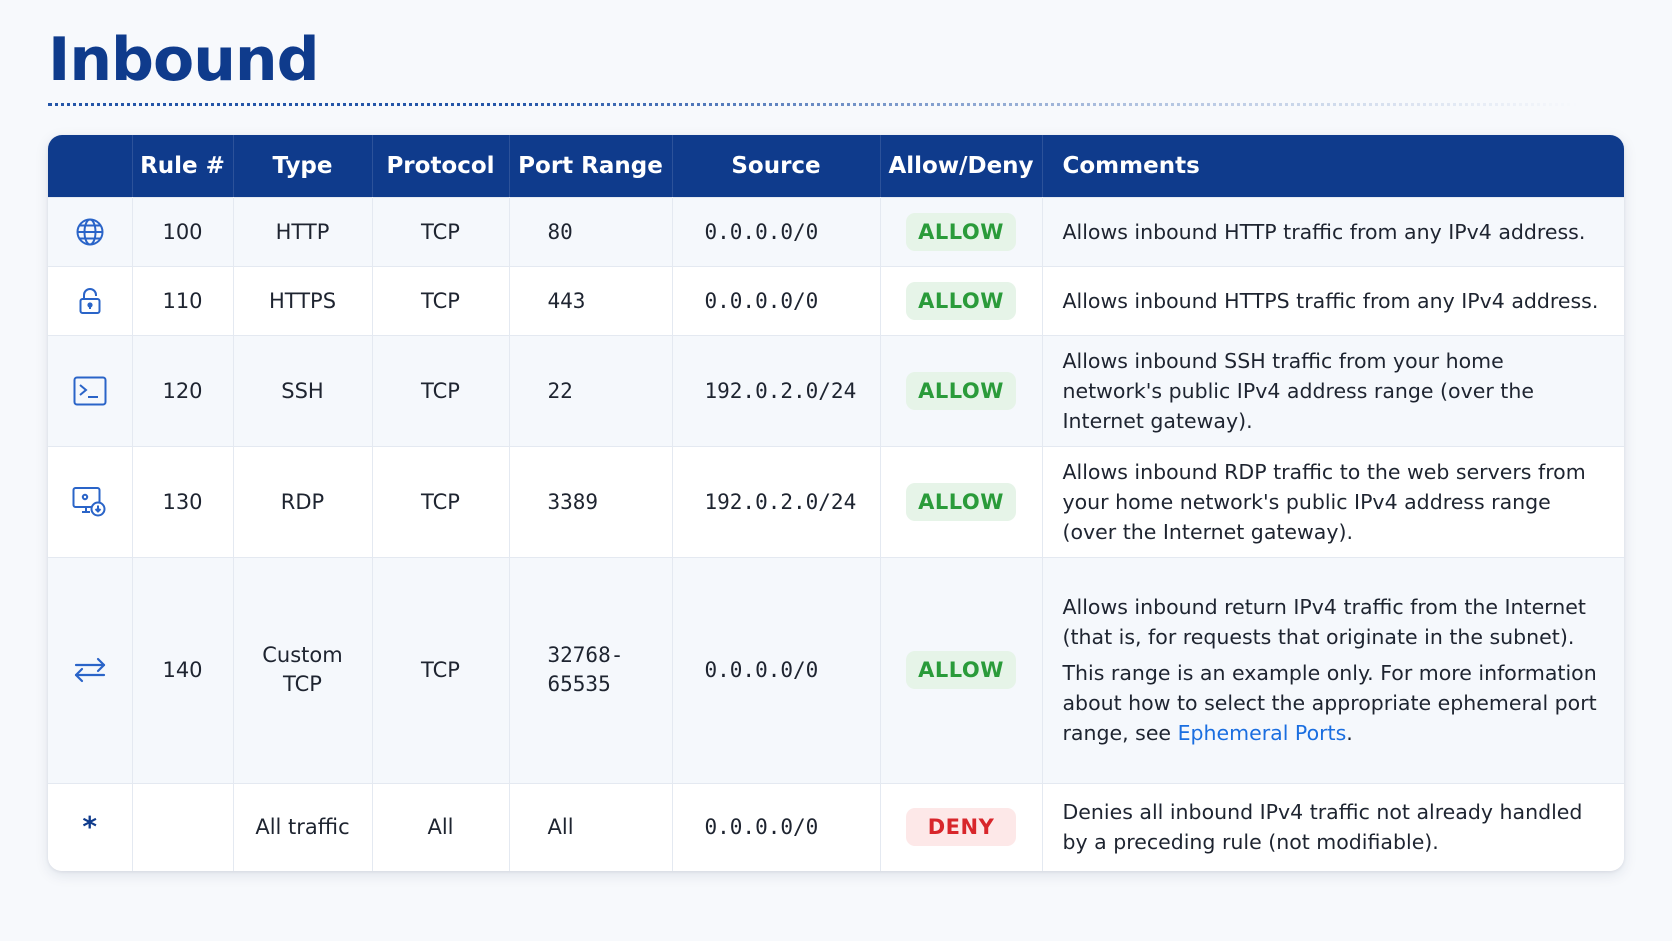 Image resolution: width=1672 pixels, height=941 pixels. Describe the element at coordinates (591, 390) in the screenshot. I see `rule-port-range: 22` at that location.